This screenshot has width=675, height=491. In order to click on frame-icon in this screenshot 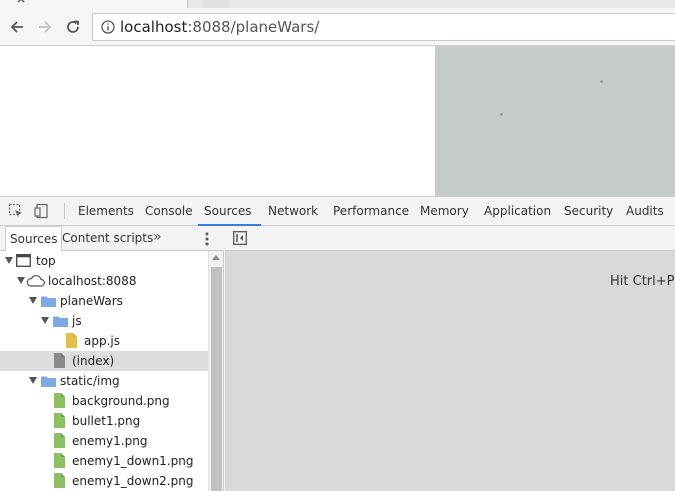, I will do `click(23, 260)`.